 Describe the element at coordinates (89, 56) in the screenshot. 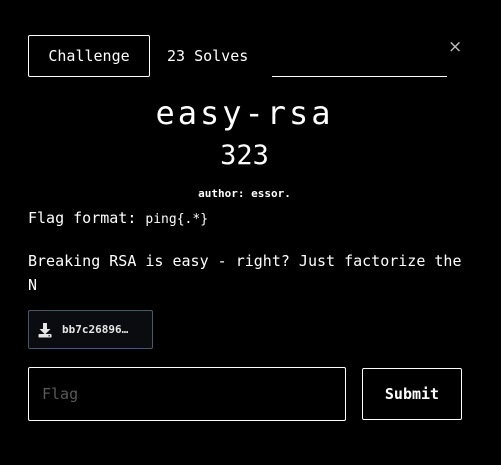

I see `tab-challenge: Challenge` at that location.